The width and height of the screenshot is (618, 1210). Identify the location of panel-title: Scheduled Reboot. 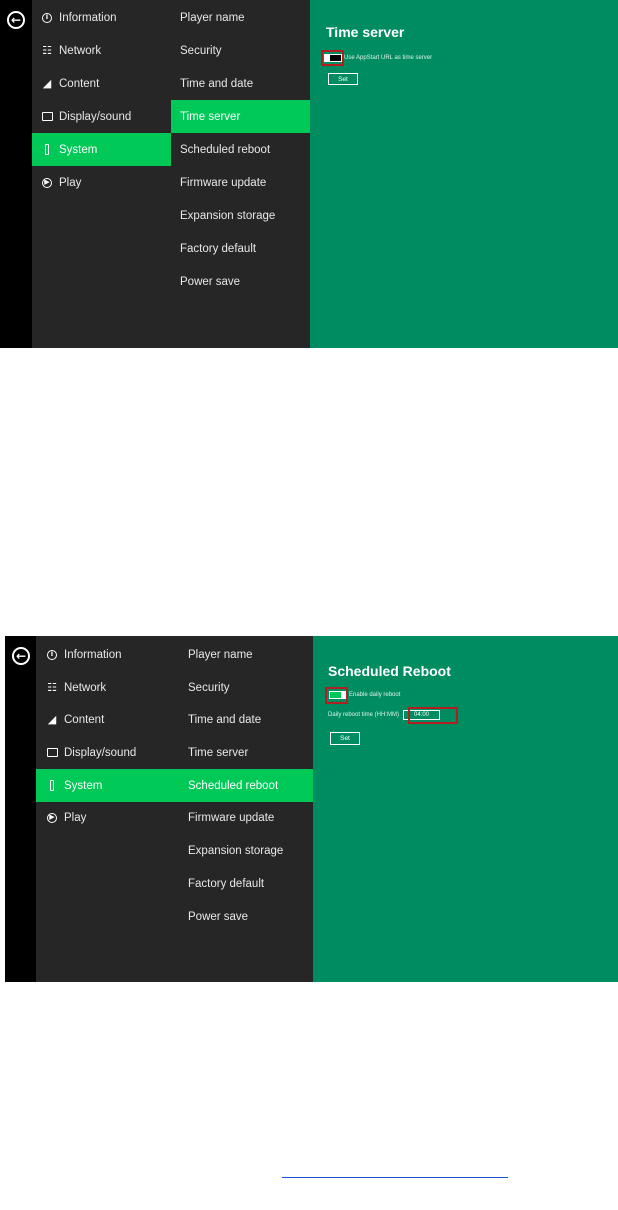
(389, 671).